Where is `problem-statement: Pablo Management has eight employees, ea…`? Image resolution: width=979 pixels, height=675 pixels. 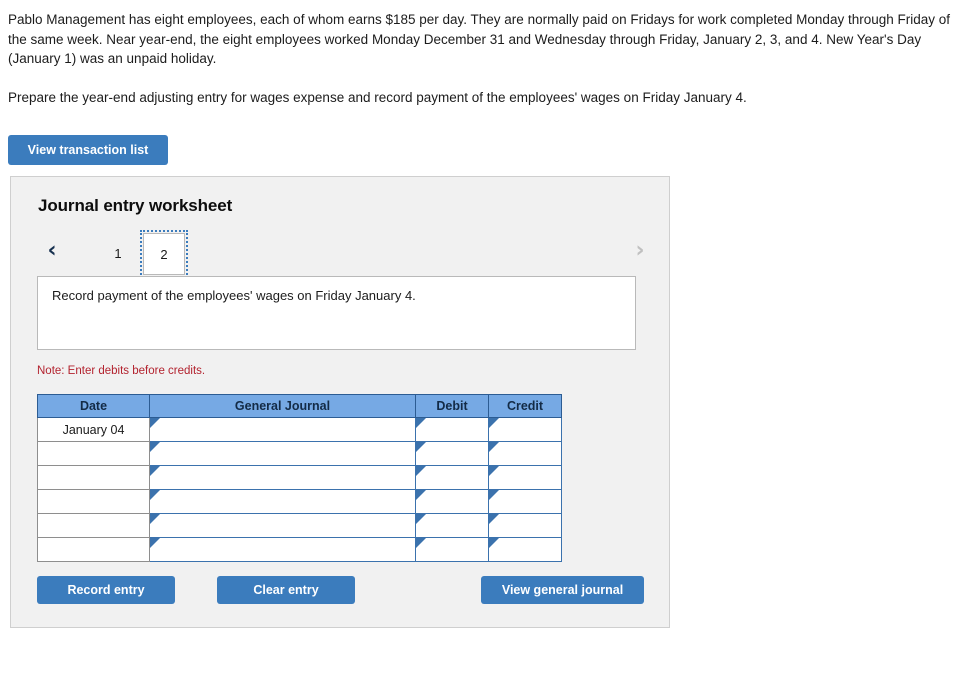
problem-statement: Pablo Management has eight employees, ea… is located at coordinates (483, 58).